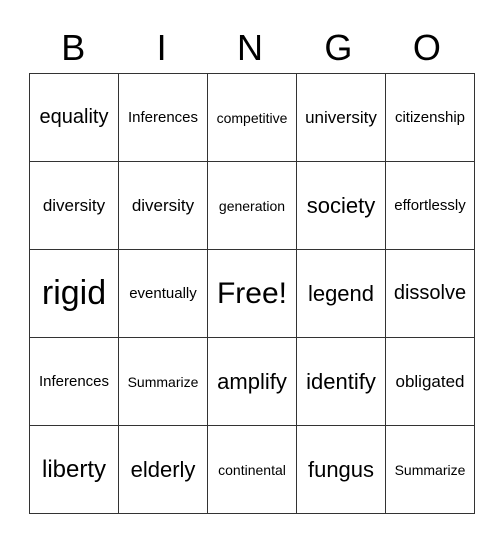 The image size is (500, 544). I want to click on bingo-cell: elderly, so click(163, 469).